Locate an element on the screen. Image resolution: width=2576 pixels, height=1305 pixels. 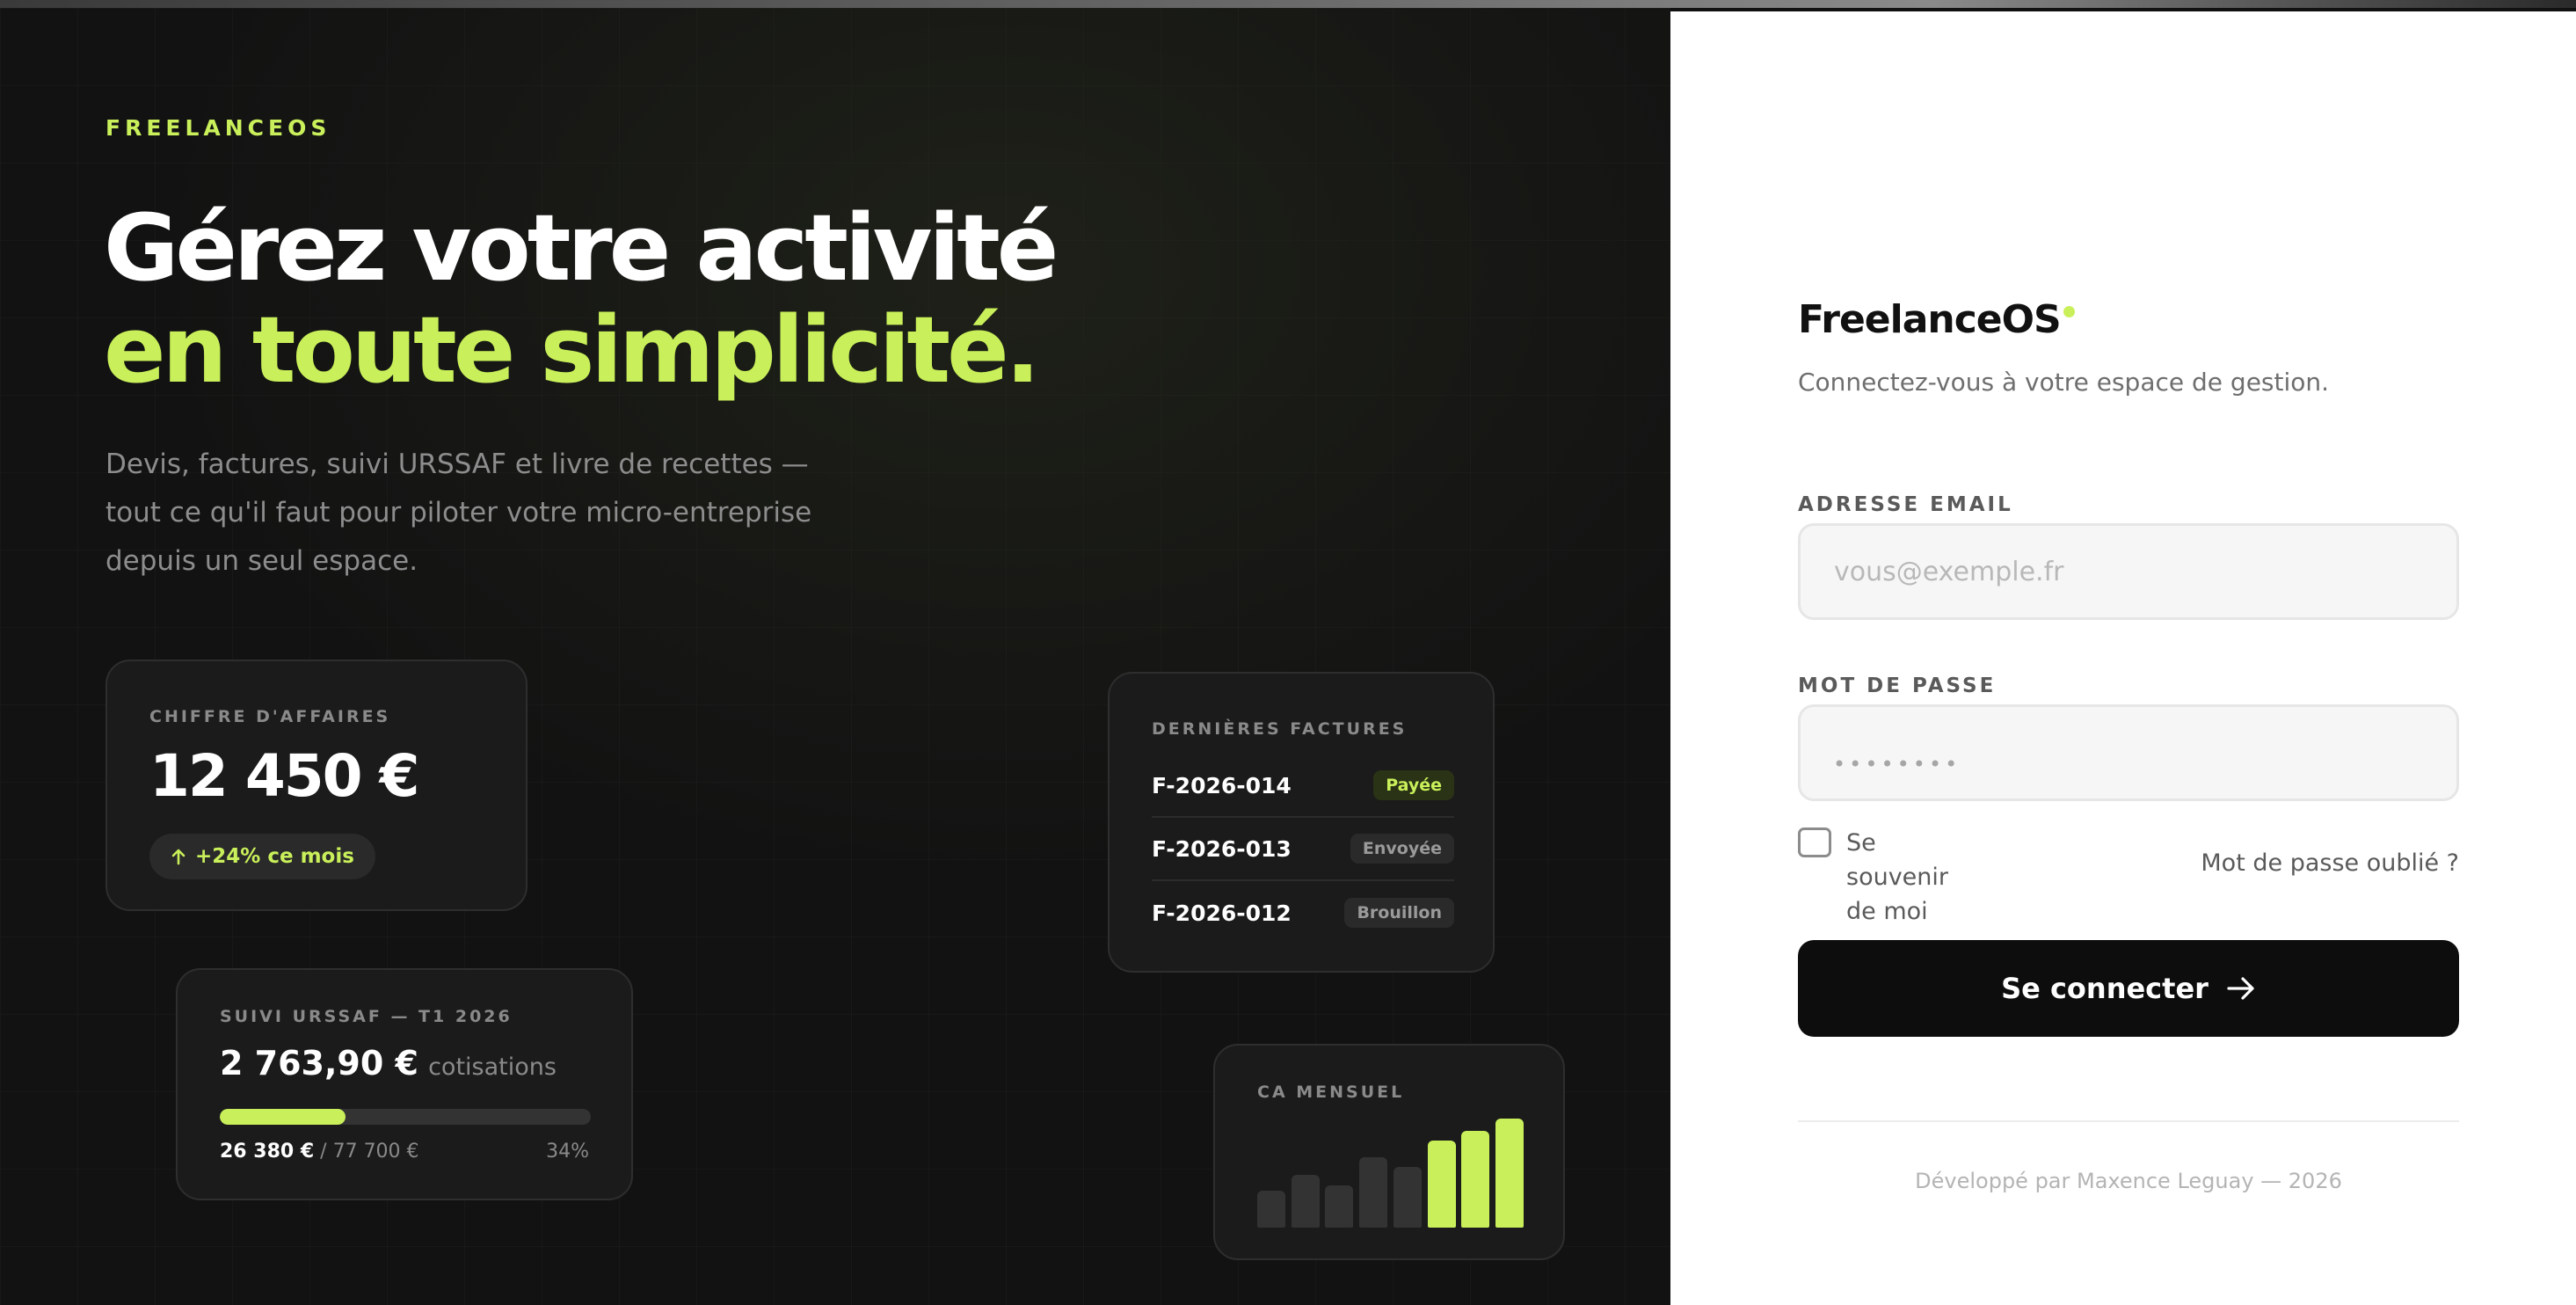
logo-dot-icon is located at coordinates (2069, 311).